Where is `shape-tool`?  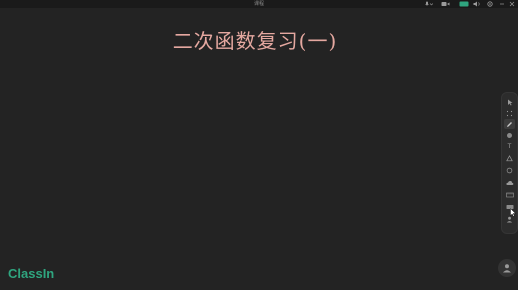 shape-tool is located at coordinates (509, 158).